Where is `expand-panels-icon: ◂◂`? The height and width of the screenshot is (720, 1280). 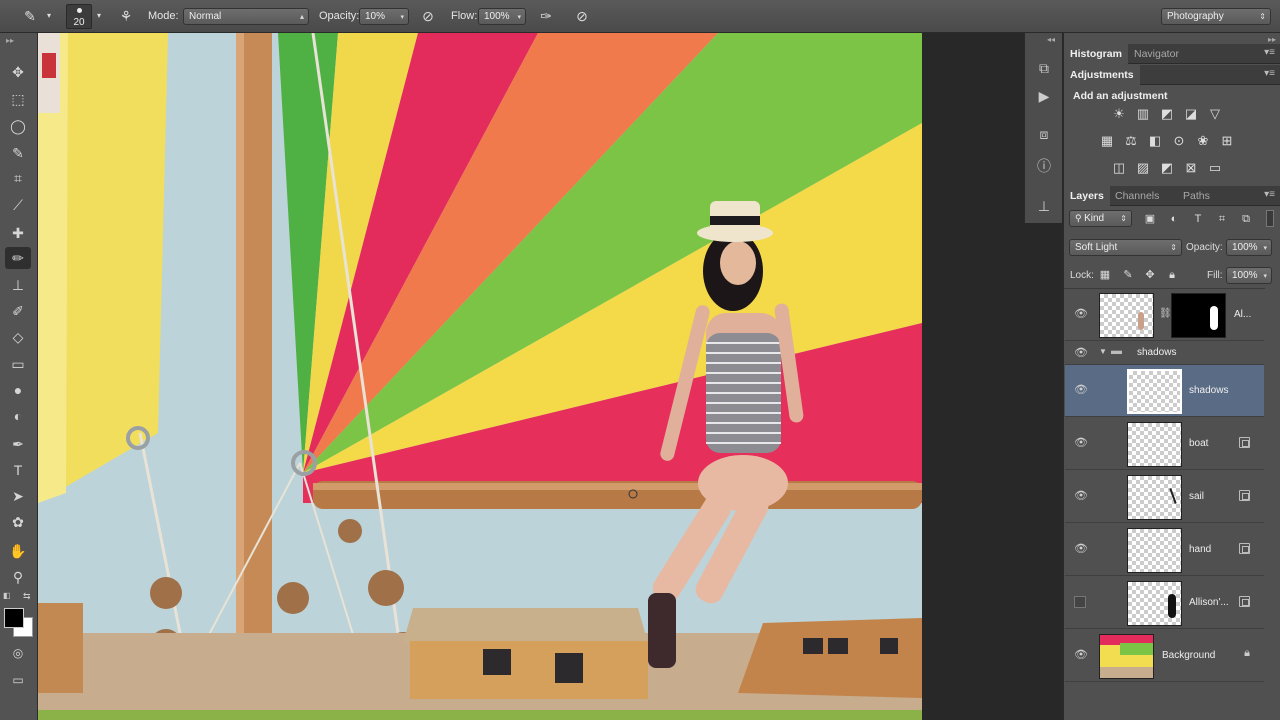
expand-panels-icon: ◂◂ is located at coordinates (1051, 39).